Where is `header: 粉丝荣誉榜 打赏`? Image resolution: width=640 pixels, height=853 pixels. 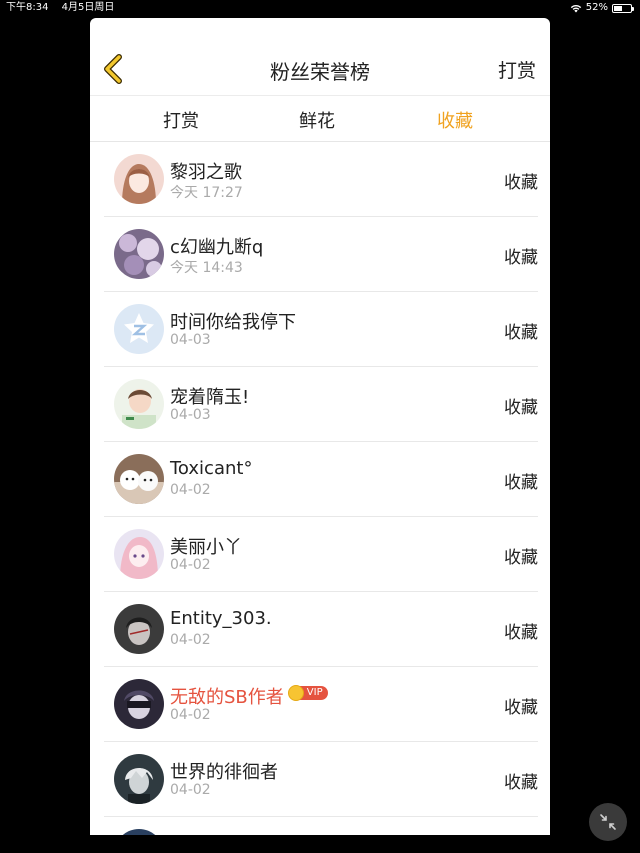 header: 粉丝荣誉榜 打赏 is located at coordinates (320, 57).